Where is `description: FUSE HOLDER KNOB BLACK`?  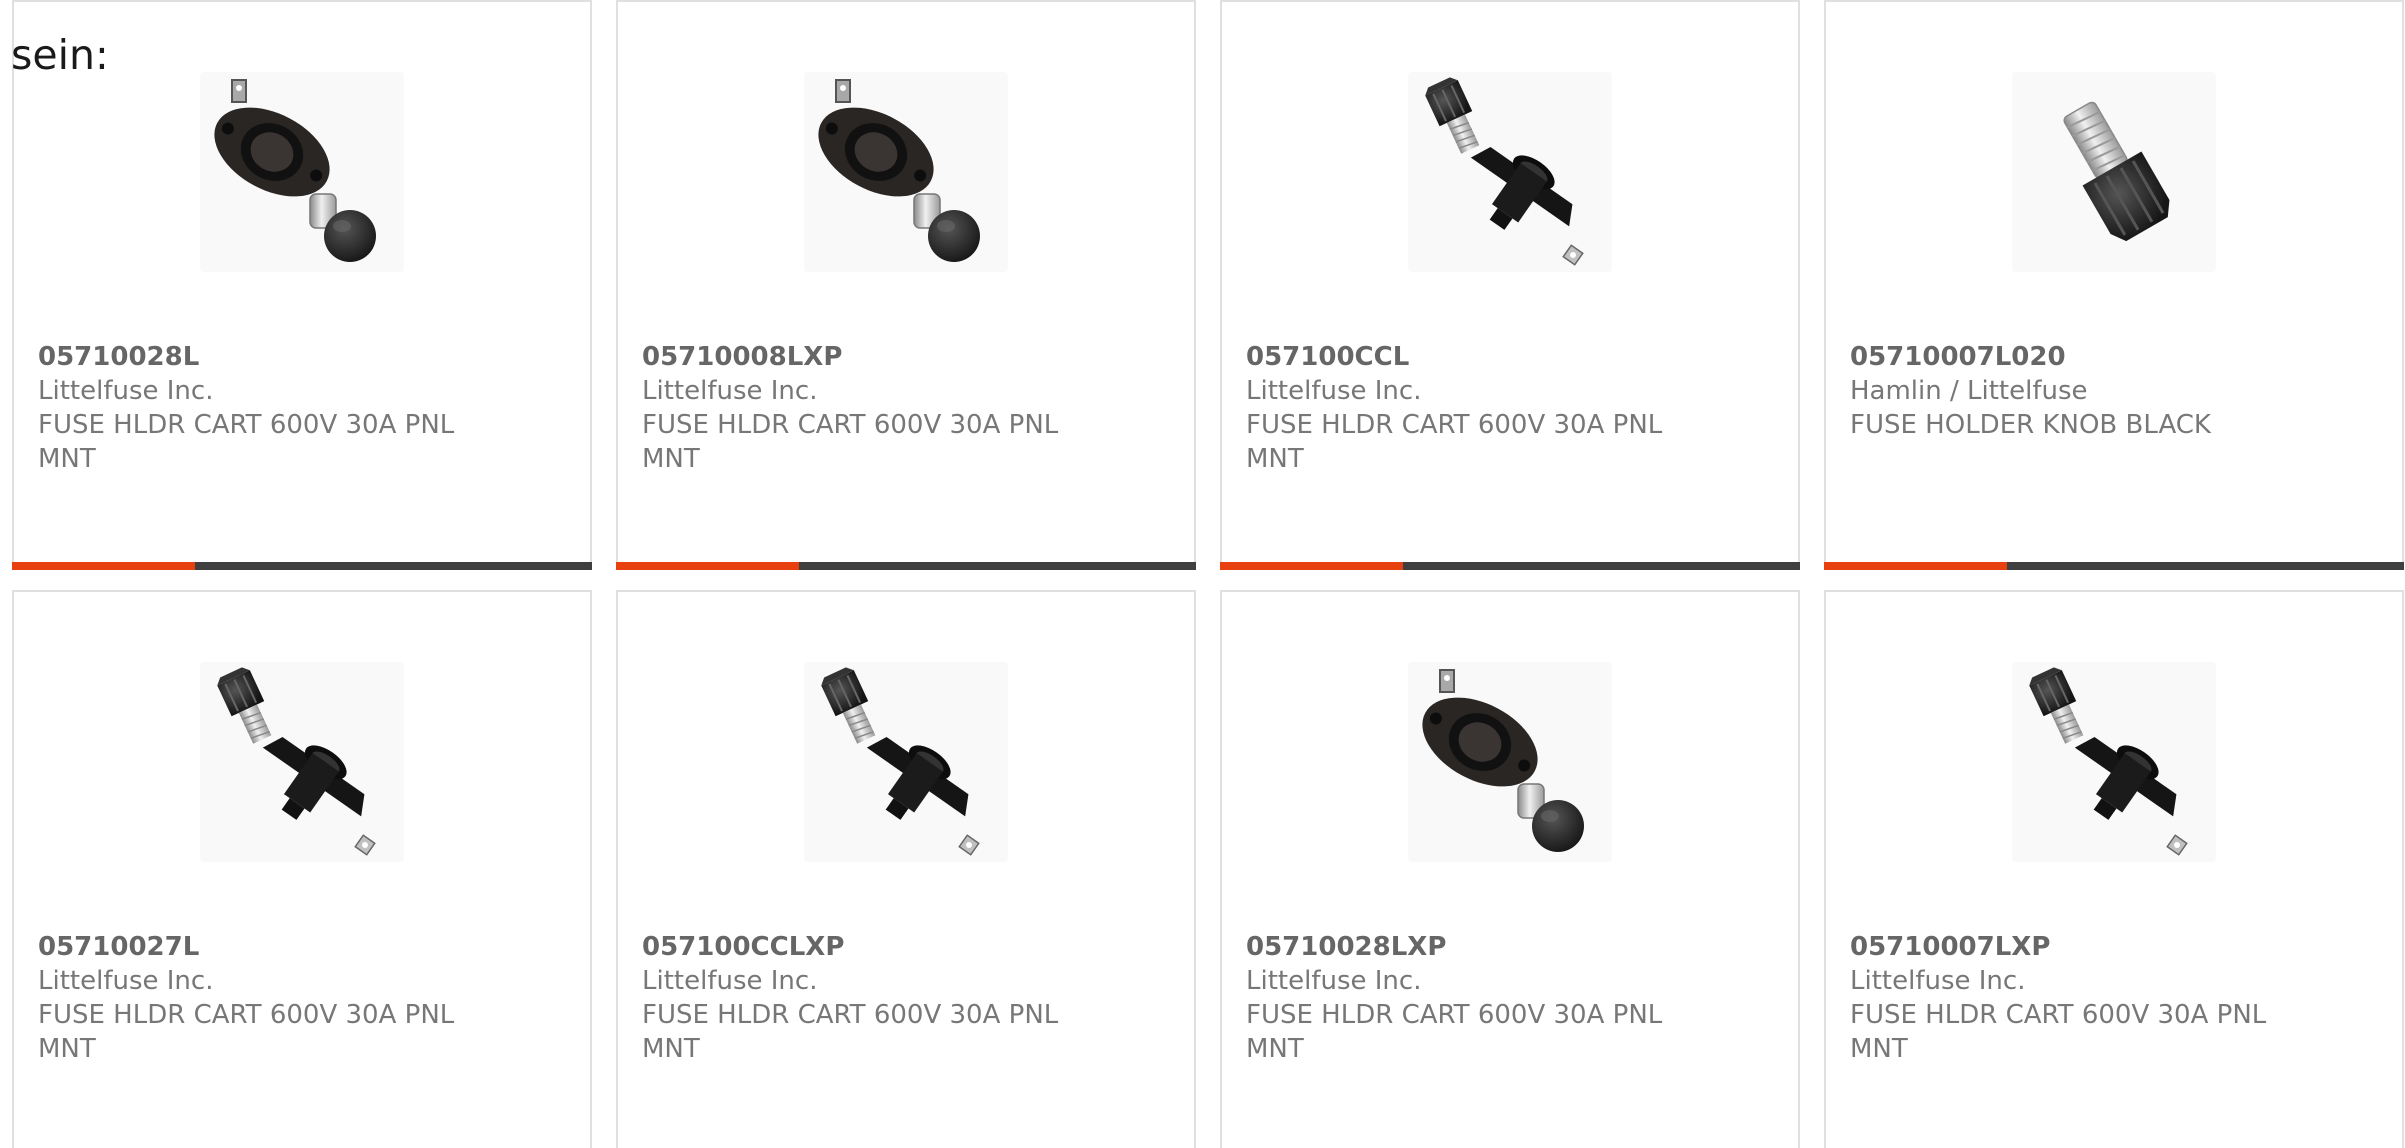
description: FUSE HOLDER KNOB BLACK is located at coordinates (2030, 425).